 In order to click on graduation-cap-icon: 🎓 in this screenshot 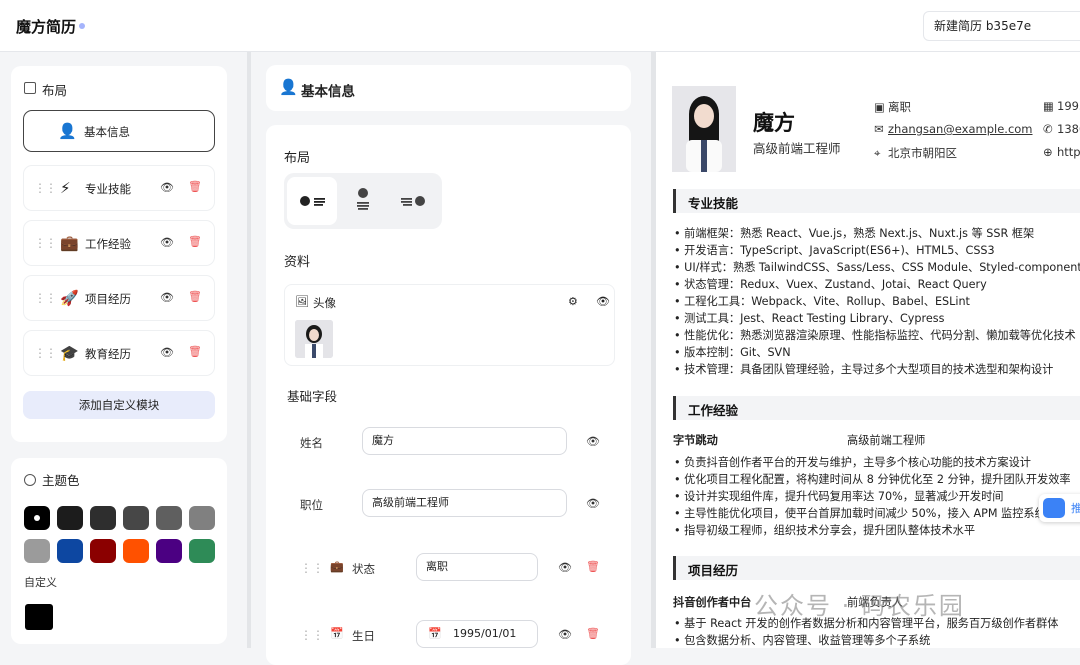, I will do `click(69, 353)`.